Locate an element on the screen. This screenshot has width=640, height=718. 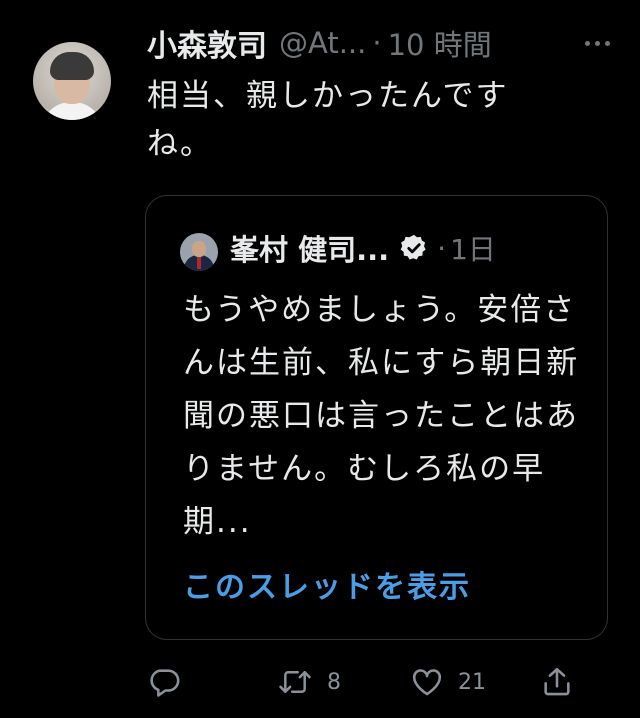
like-count: 21 is located at coordinates (472, 682).